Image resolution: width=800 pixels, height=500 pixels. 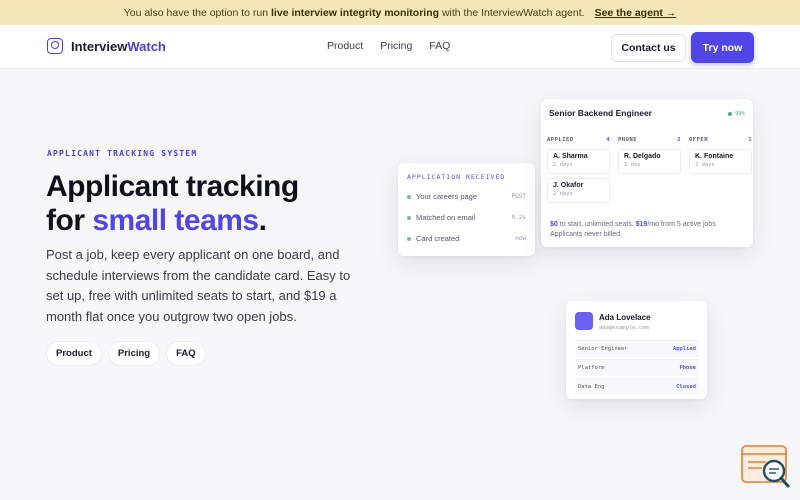 I want to click on avatar, so click(x=584, y=321).